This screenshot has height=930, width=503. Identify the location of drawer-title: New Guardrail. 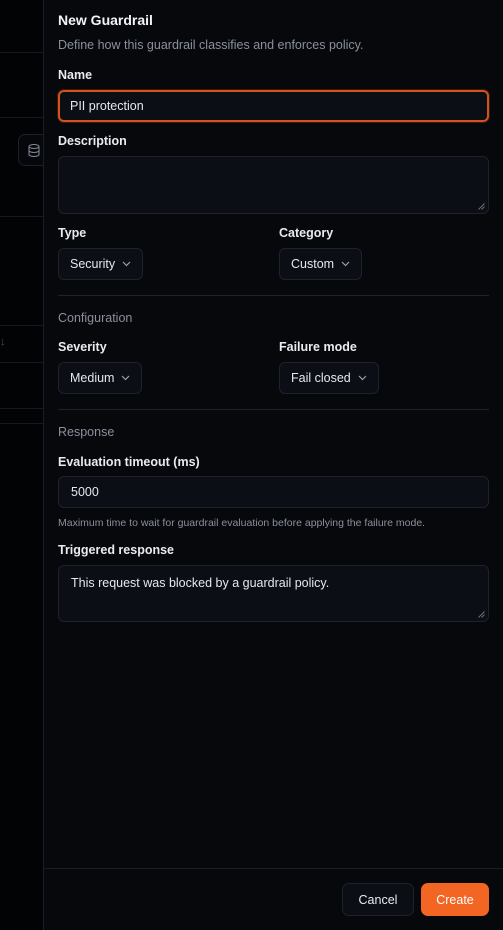
(105, 20).